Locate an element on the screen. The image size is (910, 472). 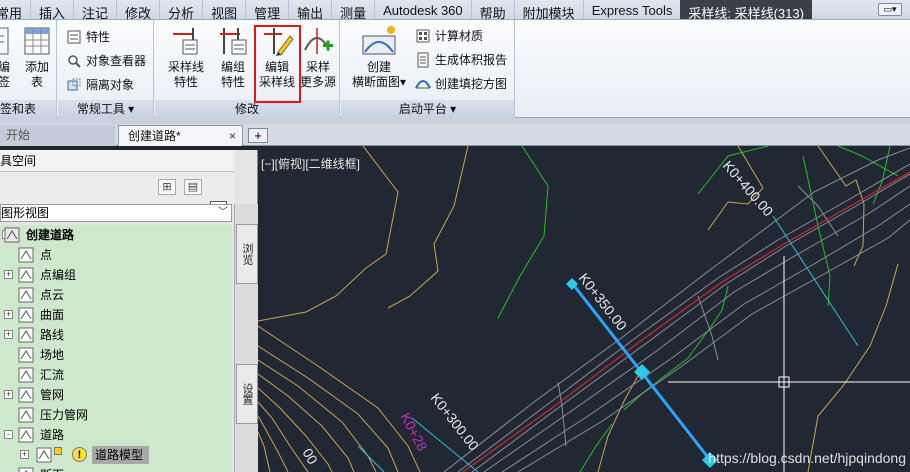
ribbon-tab-sample-line: 采样线: 采样线(313) is located at coordinates (746, 10).